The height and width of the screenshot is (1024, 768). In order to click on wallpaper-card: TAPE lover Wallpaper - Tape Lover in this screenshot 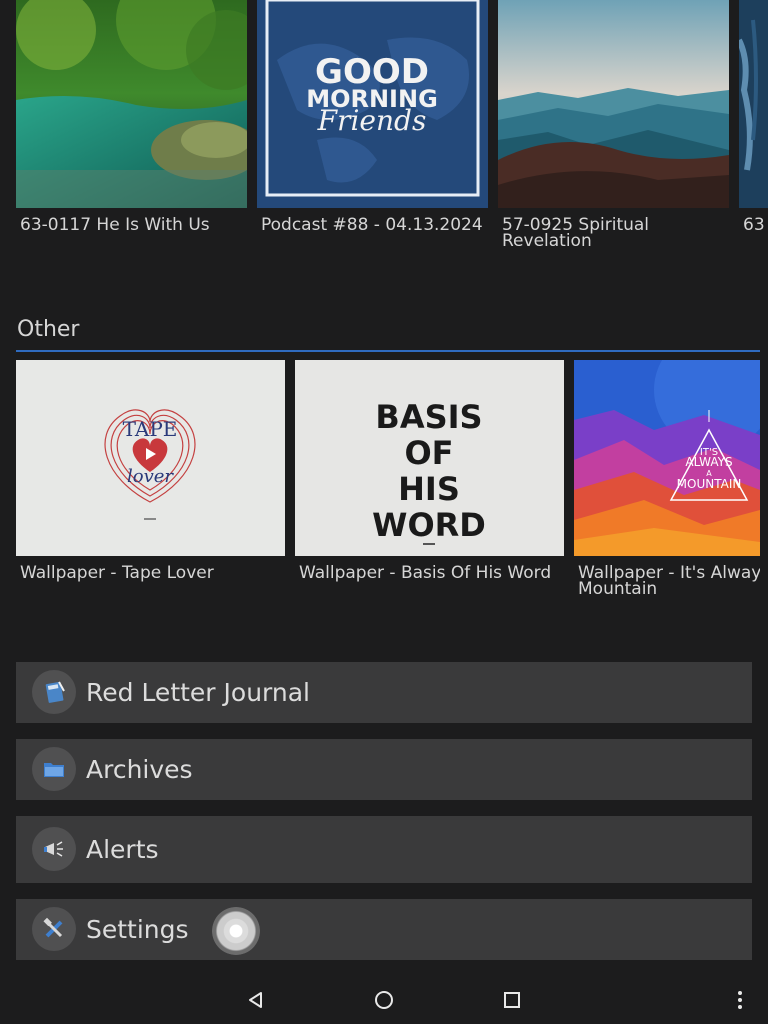, I will do `click(150, 471)`.